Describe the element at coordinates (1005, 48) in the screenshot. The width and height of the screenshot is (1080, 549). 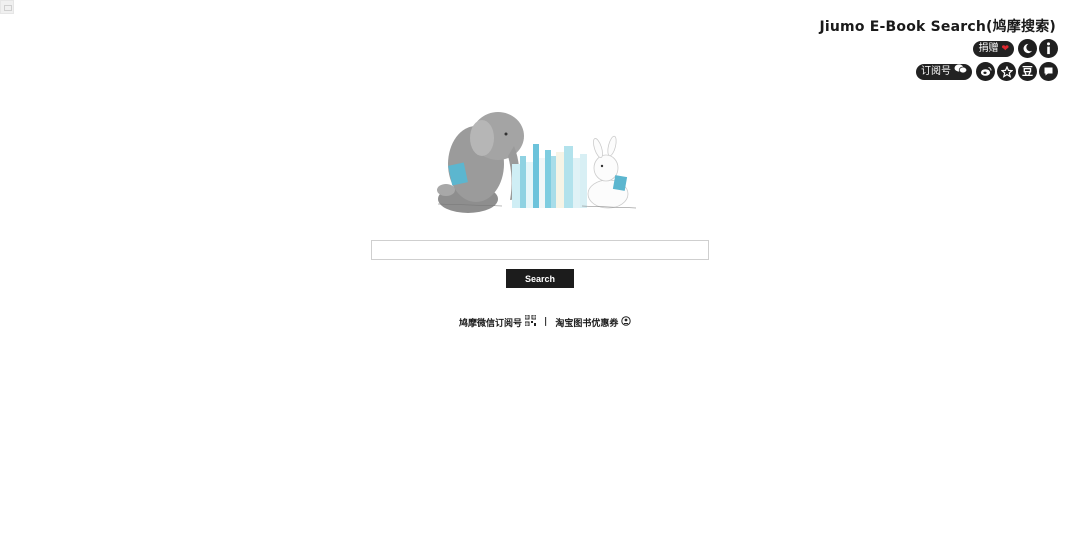
I see `heart-icon: ❤` at that location.